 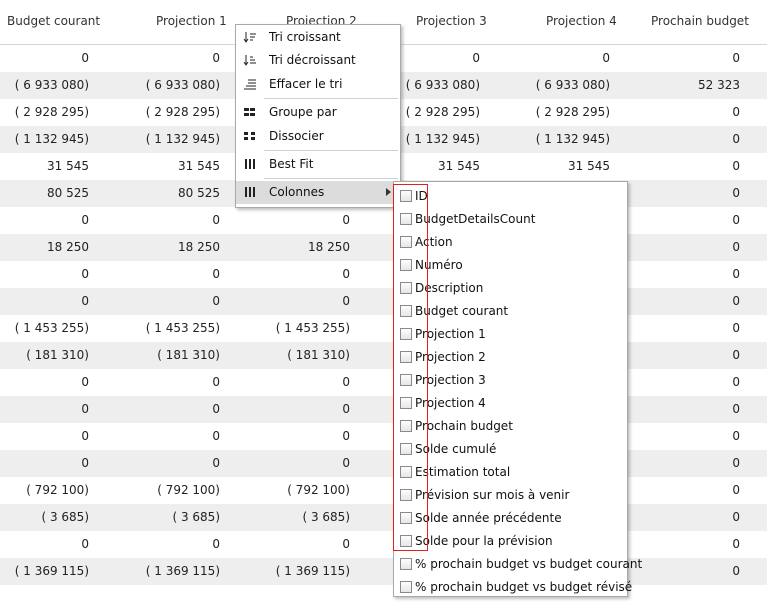 I want to click on menu-label: Dissocier, so click(x=296, y=136).